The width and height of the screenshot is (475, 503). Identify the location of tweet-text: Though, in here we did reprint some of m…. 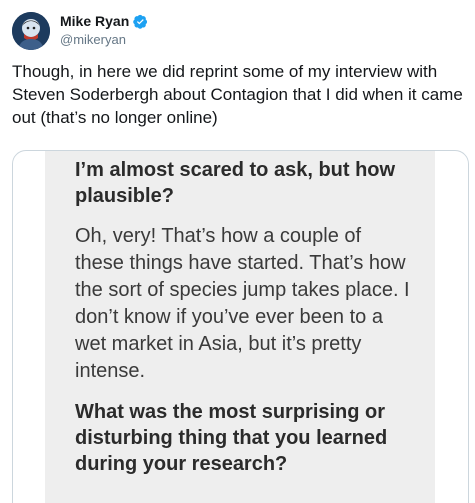
(237, 94).